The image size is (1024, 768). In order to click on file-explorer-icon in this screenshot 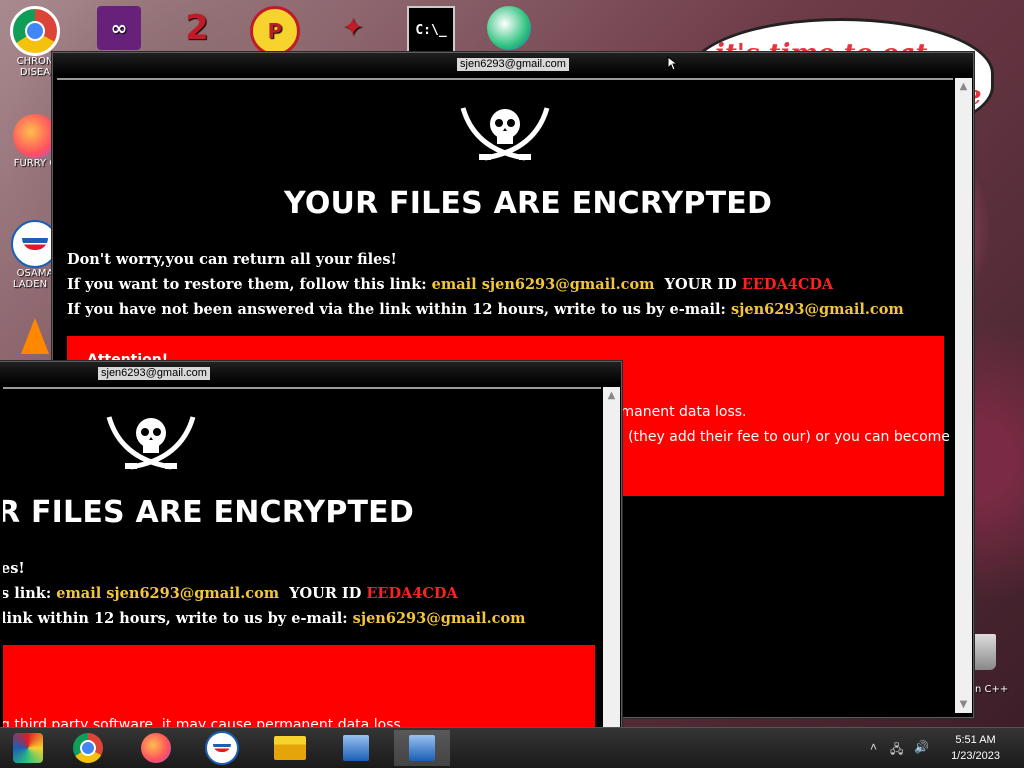, I will do `click(290, 748)`.